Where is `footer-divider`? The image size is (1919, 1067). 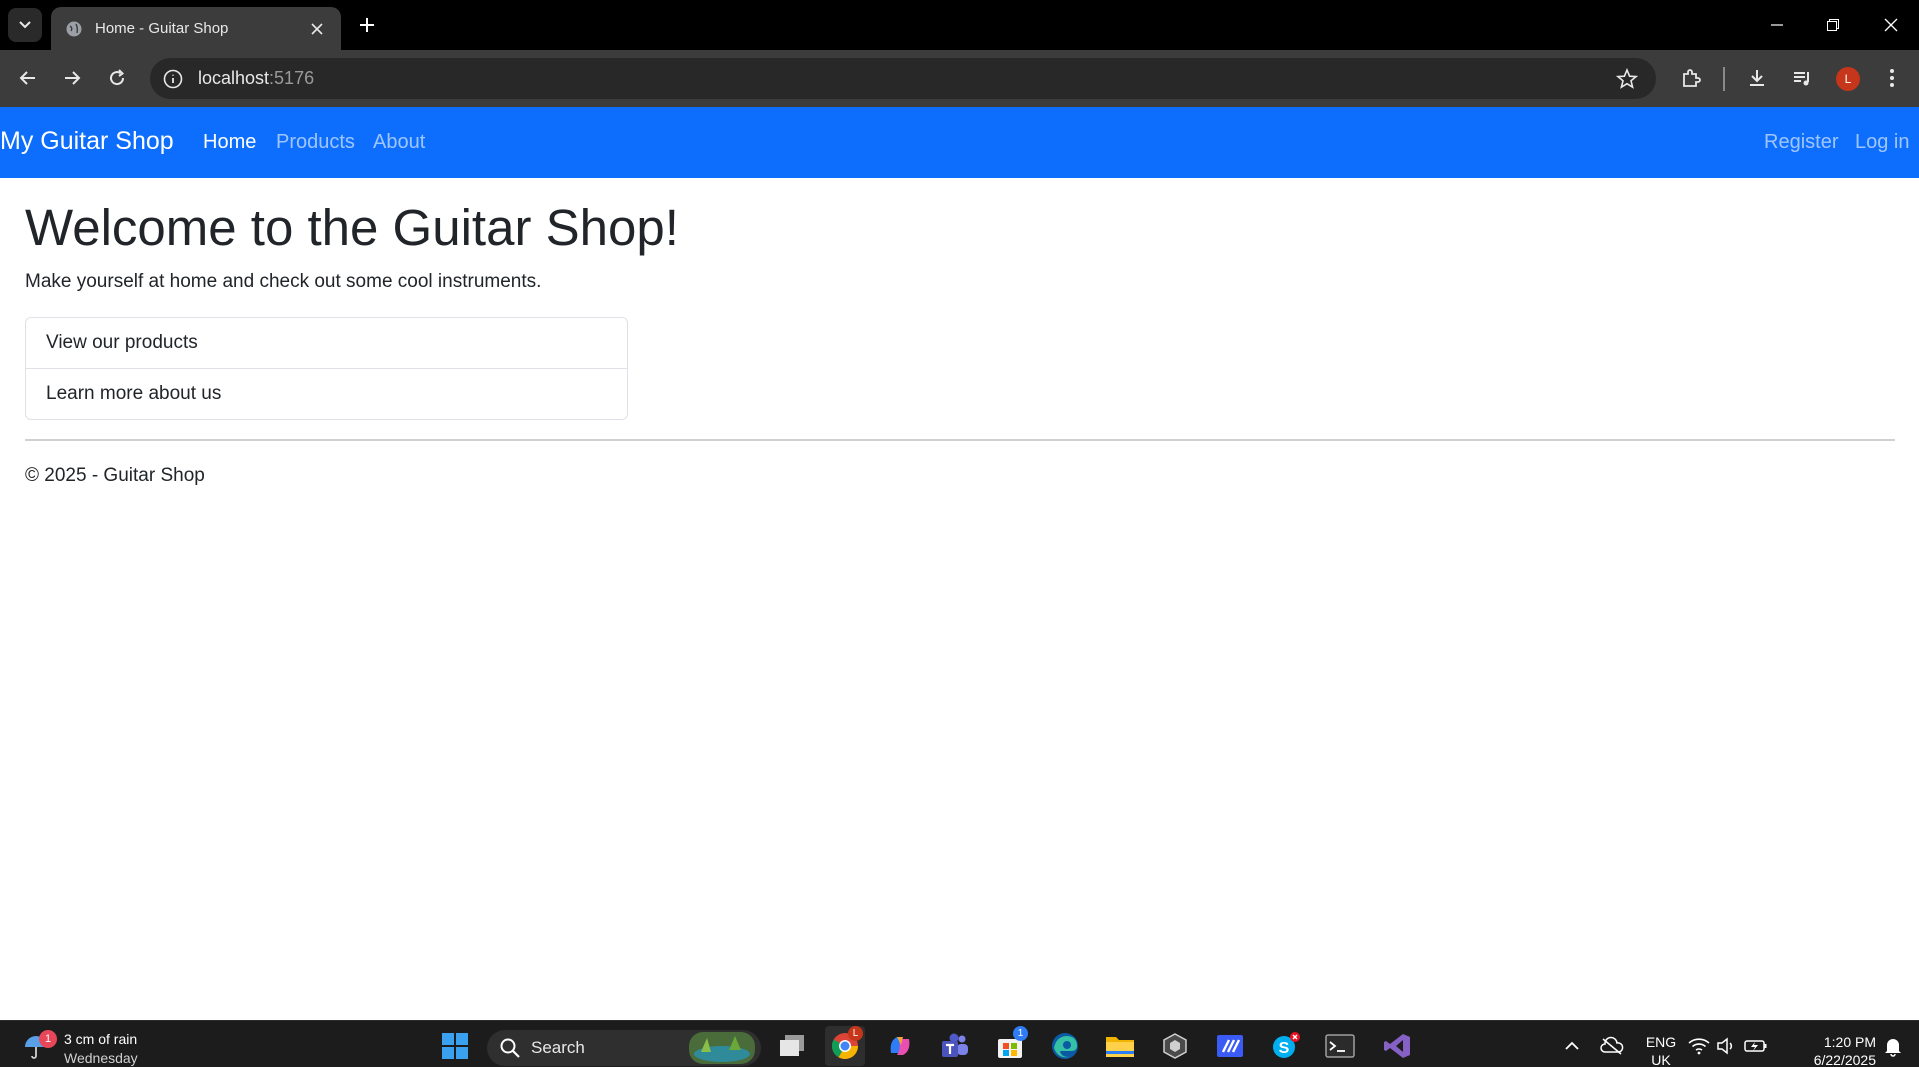
footer-divider is located at coordinates (960, 440).